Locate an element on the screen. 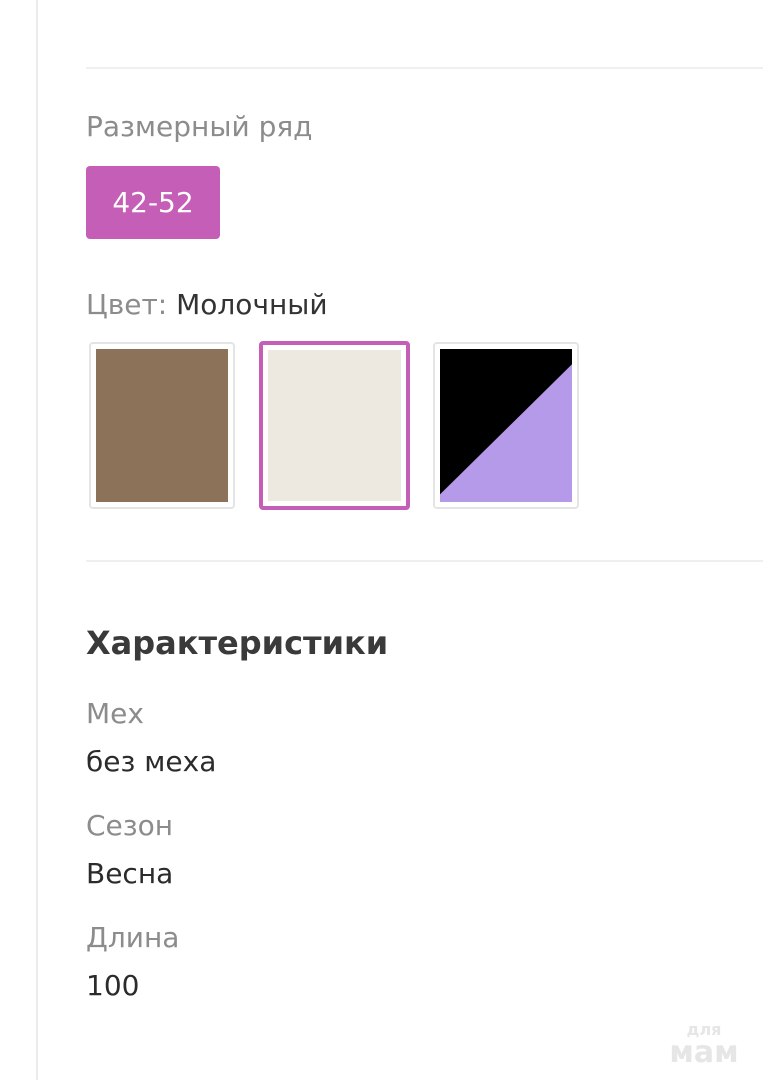 The image size is (763, 1080). color-selection-row: Цвет: Молочный is located at coordinates (207, 305).